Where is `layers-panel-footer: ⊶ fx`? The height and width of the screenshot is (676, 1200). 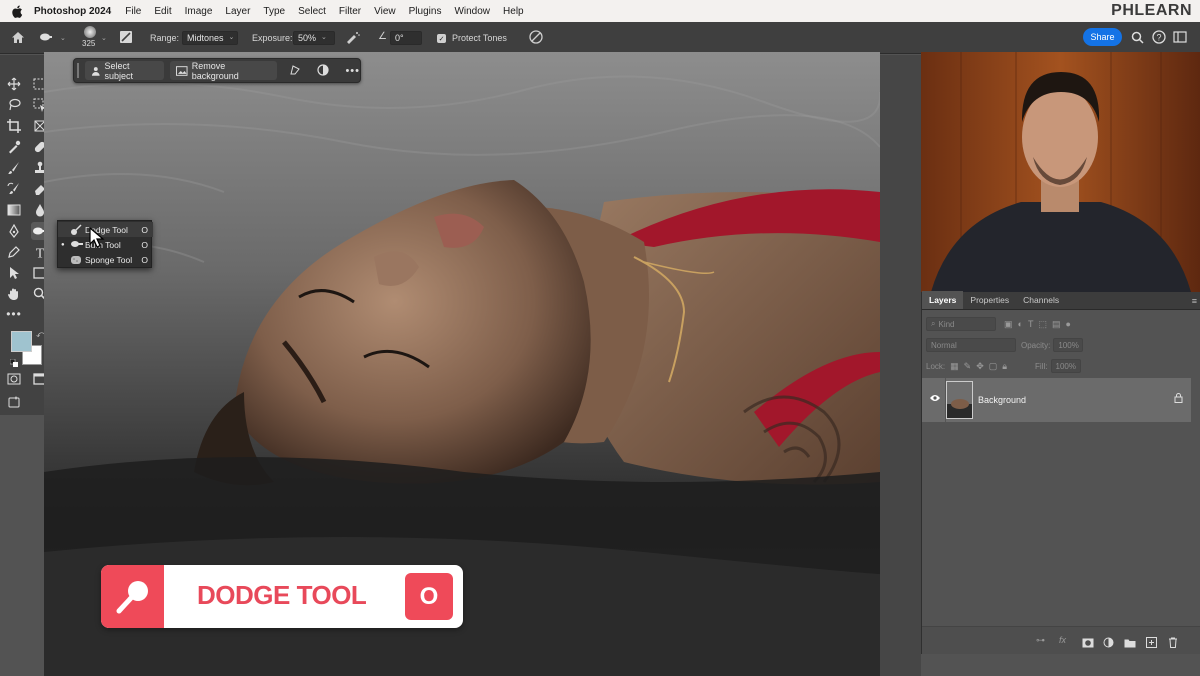 layers-panel-footer: ⊶ fx is located at coordinates (1061, 640).